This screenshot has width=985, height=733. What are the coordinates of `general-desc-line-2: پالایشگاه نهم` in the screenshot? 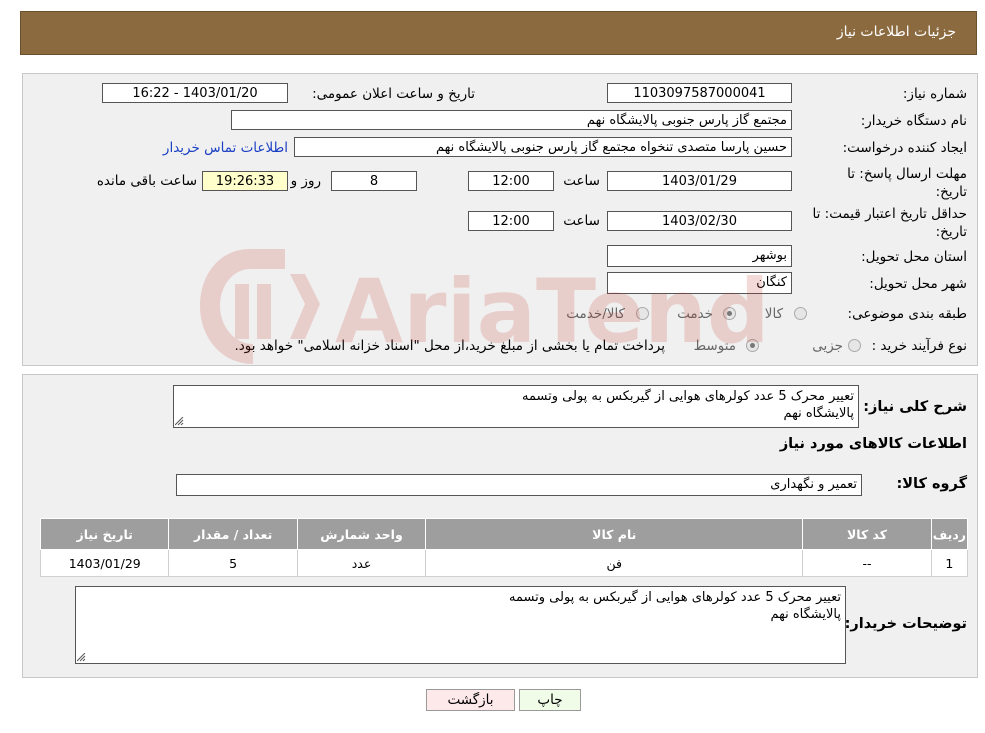 It's located at (818, 413).